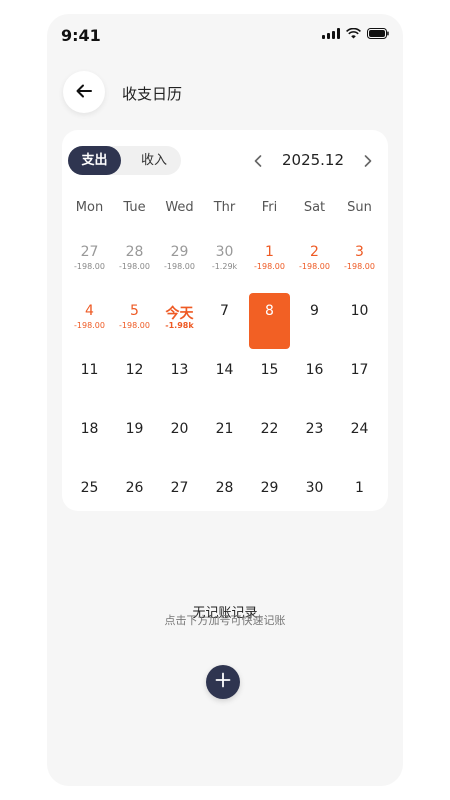 Image resolution: width=450 pixels, height=800 pixels. I want to click on day-cell: 17, so click(359, 380).